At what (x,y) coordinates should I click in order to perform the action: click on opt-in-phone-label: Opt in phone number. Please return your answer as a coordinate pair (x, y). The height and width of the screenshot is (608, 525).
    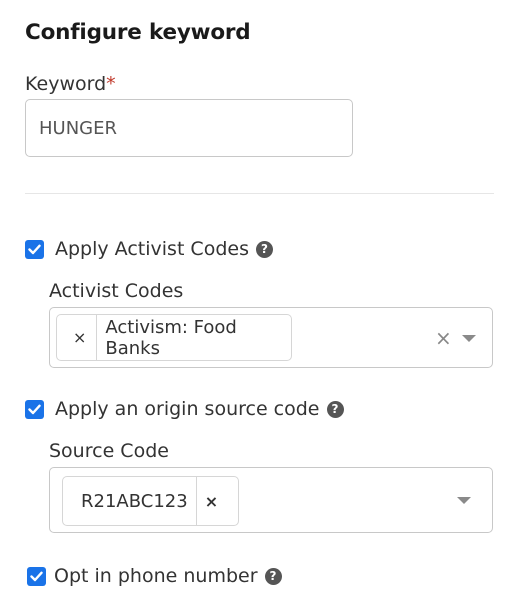
    Looking at the image, I should click on (156, 576).